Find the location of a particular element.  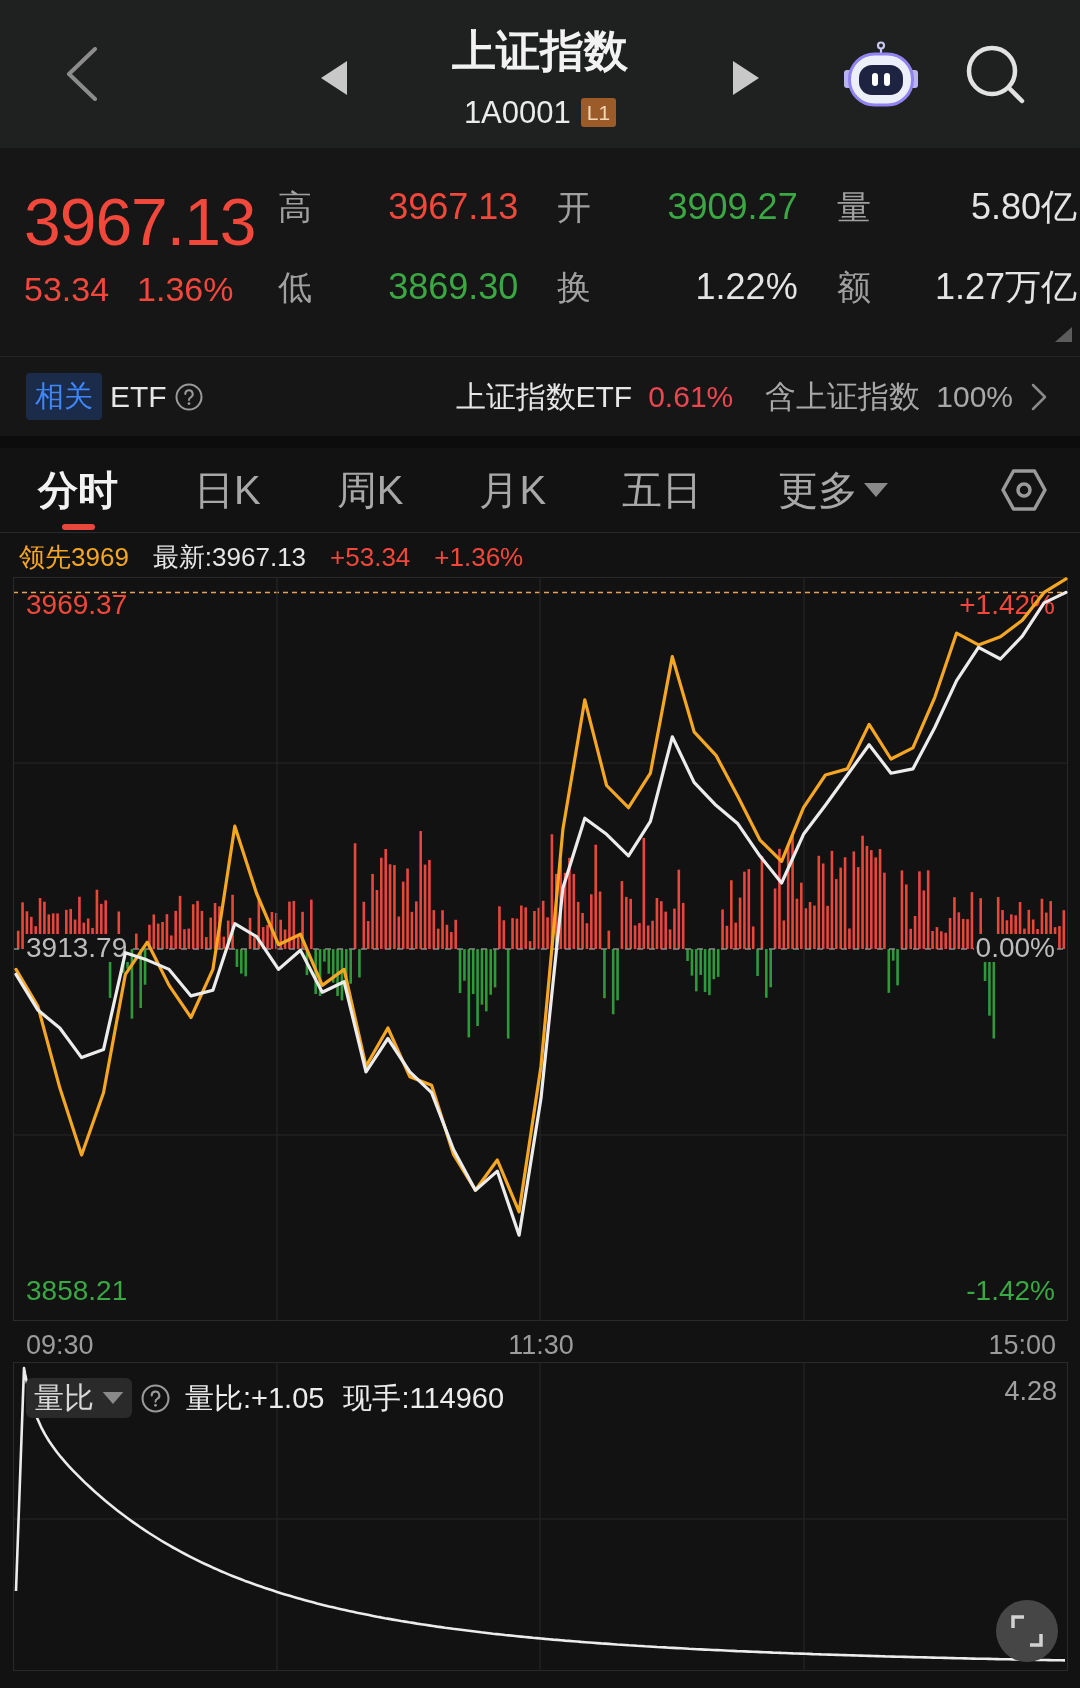

stat-value: 5.80亿 is located at coordinates (1023, 207).